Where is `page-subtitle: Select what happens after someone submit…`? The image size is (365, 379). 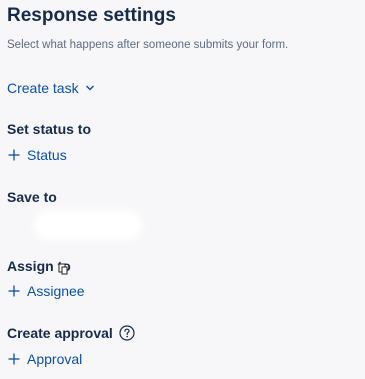
page-subtitle: Select what happens after someone submit… is located at coordinates (148, 45).